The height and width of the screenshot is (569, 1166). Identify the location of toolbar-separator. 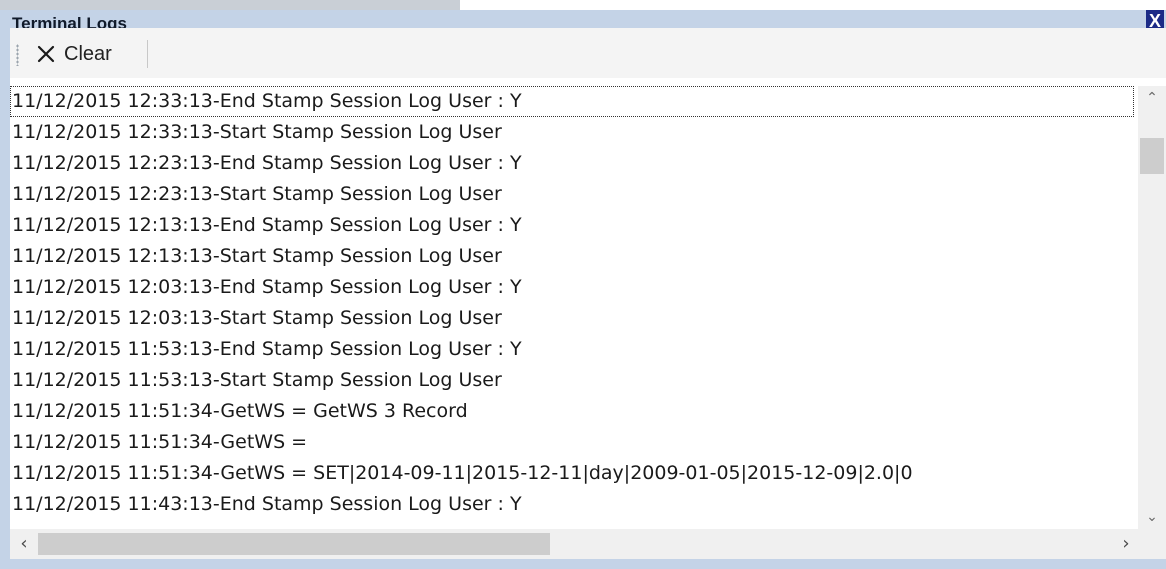
(147, 54).